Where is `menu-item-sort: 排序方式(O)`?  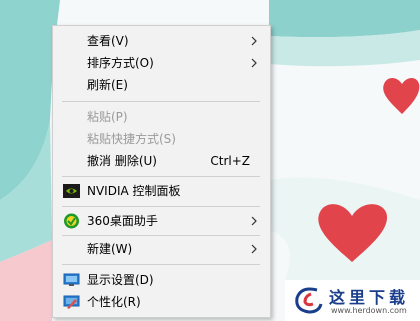
menu-item-sort: 排序方式(O) is located at coordinates (161, 63).